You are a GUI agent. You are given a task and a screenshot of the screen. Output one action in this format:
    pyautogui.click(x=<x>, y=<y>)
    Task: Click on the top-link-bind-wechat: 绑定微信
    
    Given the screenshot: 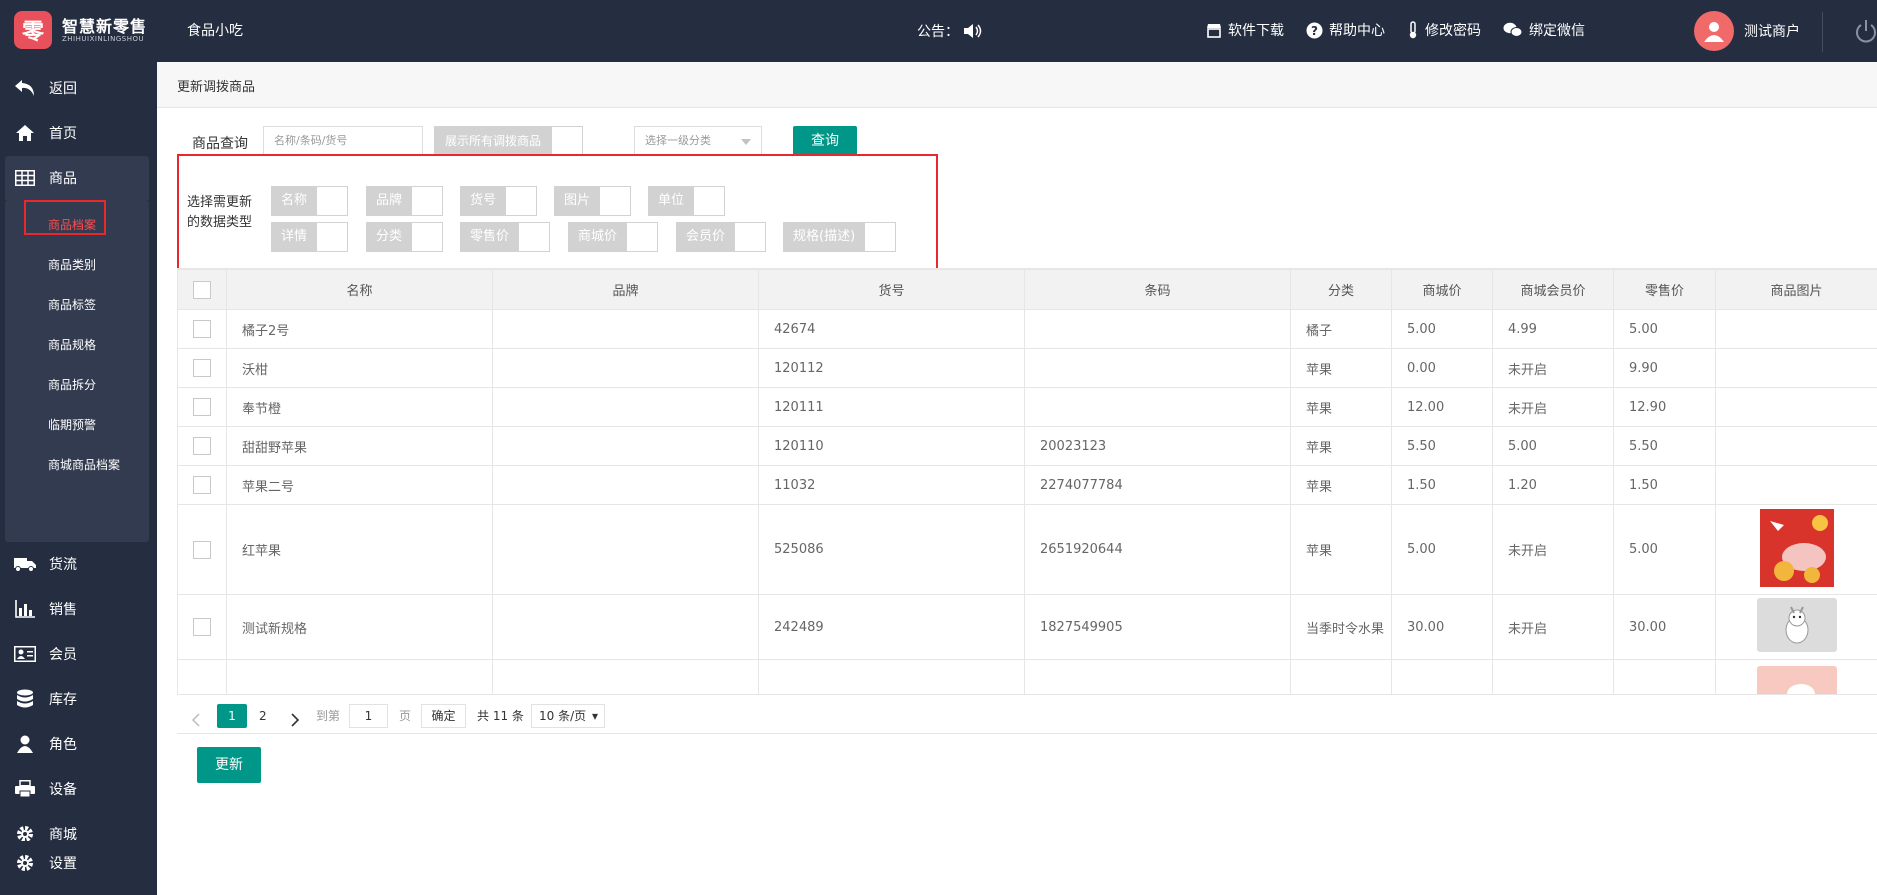 What is the action you would take?
    pyautogui.click(x=1544, y=30)
    